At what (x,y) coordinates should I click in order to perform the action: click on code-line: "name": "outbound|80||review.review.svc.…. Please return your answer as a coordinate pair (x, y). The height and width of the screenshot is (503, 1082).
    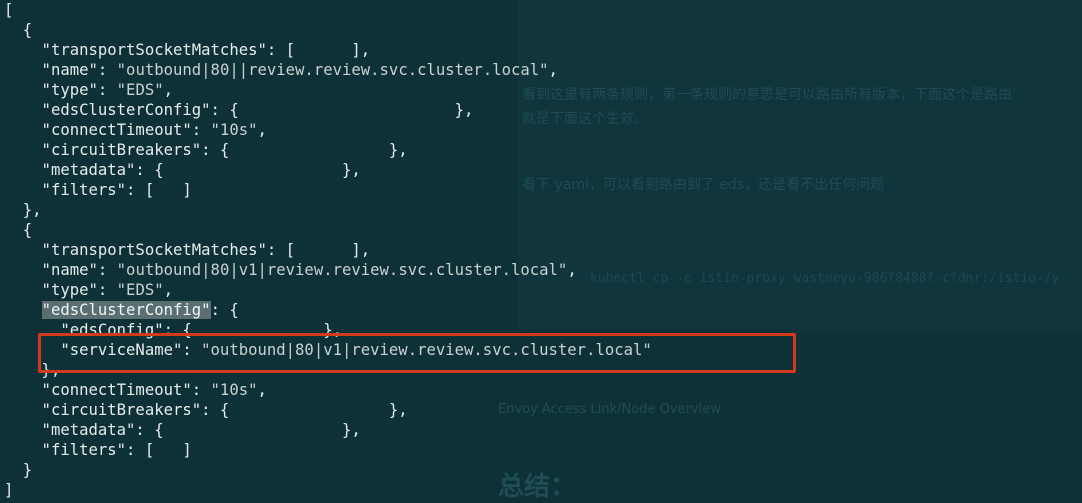
    Looking at the image, I should click on (328, 70).